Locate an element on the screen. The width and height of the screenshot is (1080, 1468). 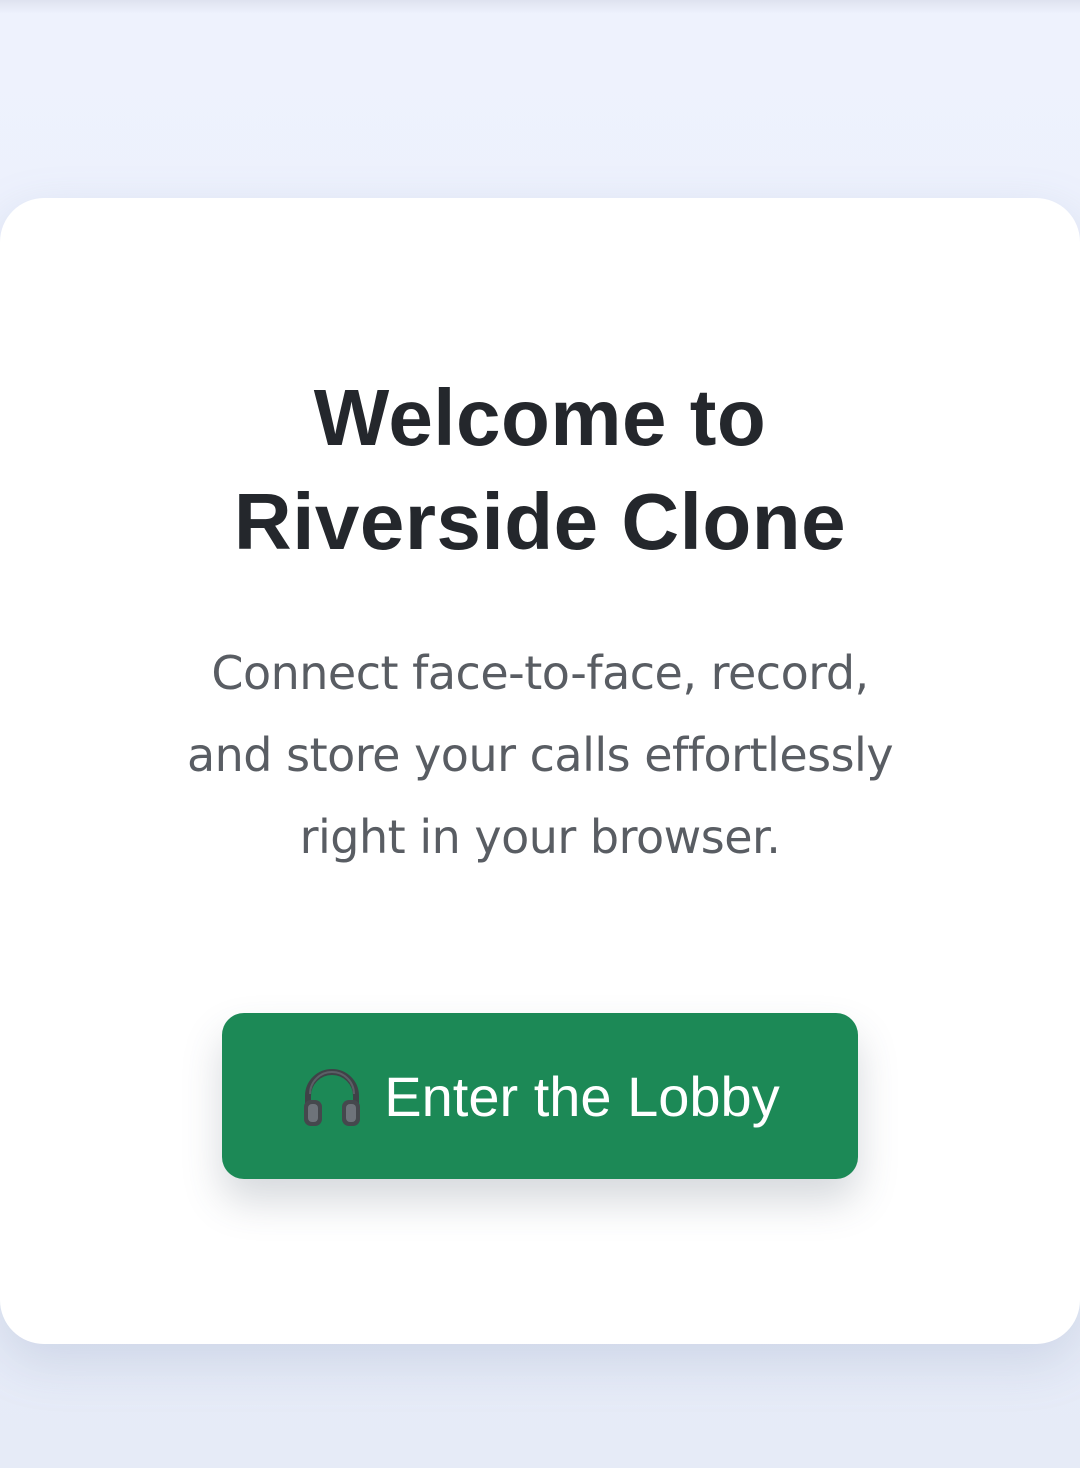
enter-lobby-button: Enter the Lobby is located at coordinates (540, 1096).